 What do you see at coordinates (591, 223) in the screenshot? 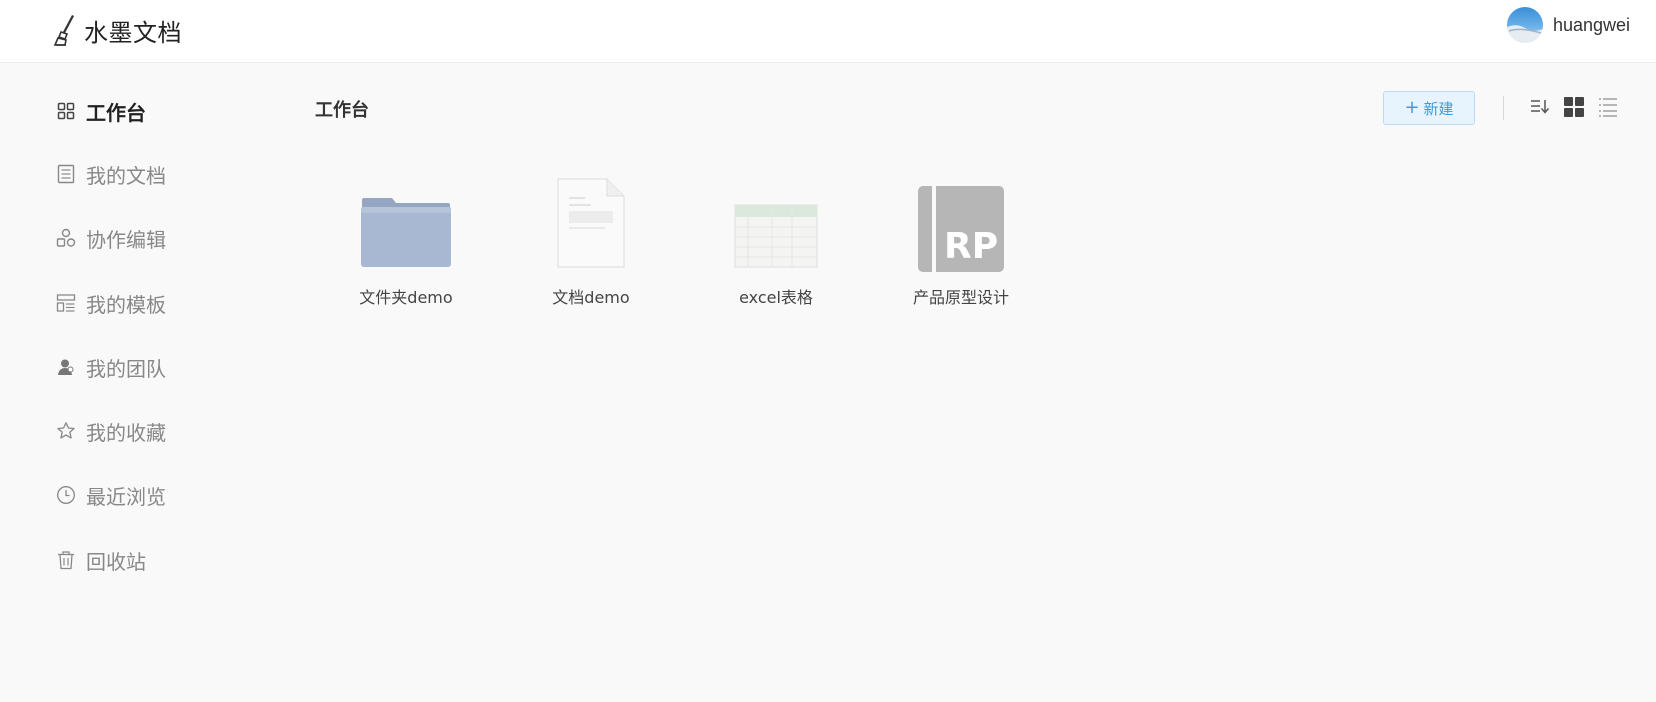
I see `document-icon` at bounding box center [591, 223].